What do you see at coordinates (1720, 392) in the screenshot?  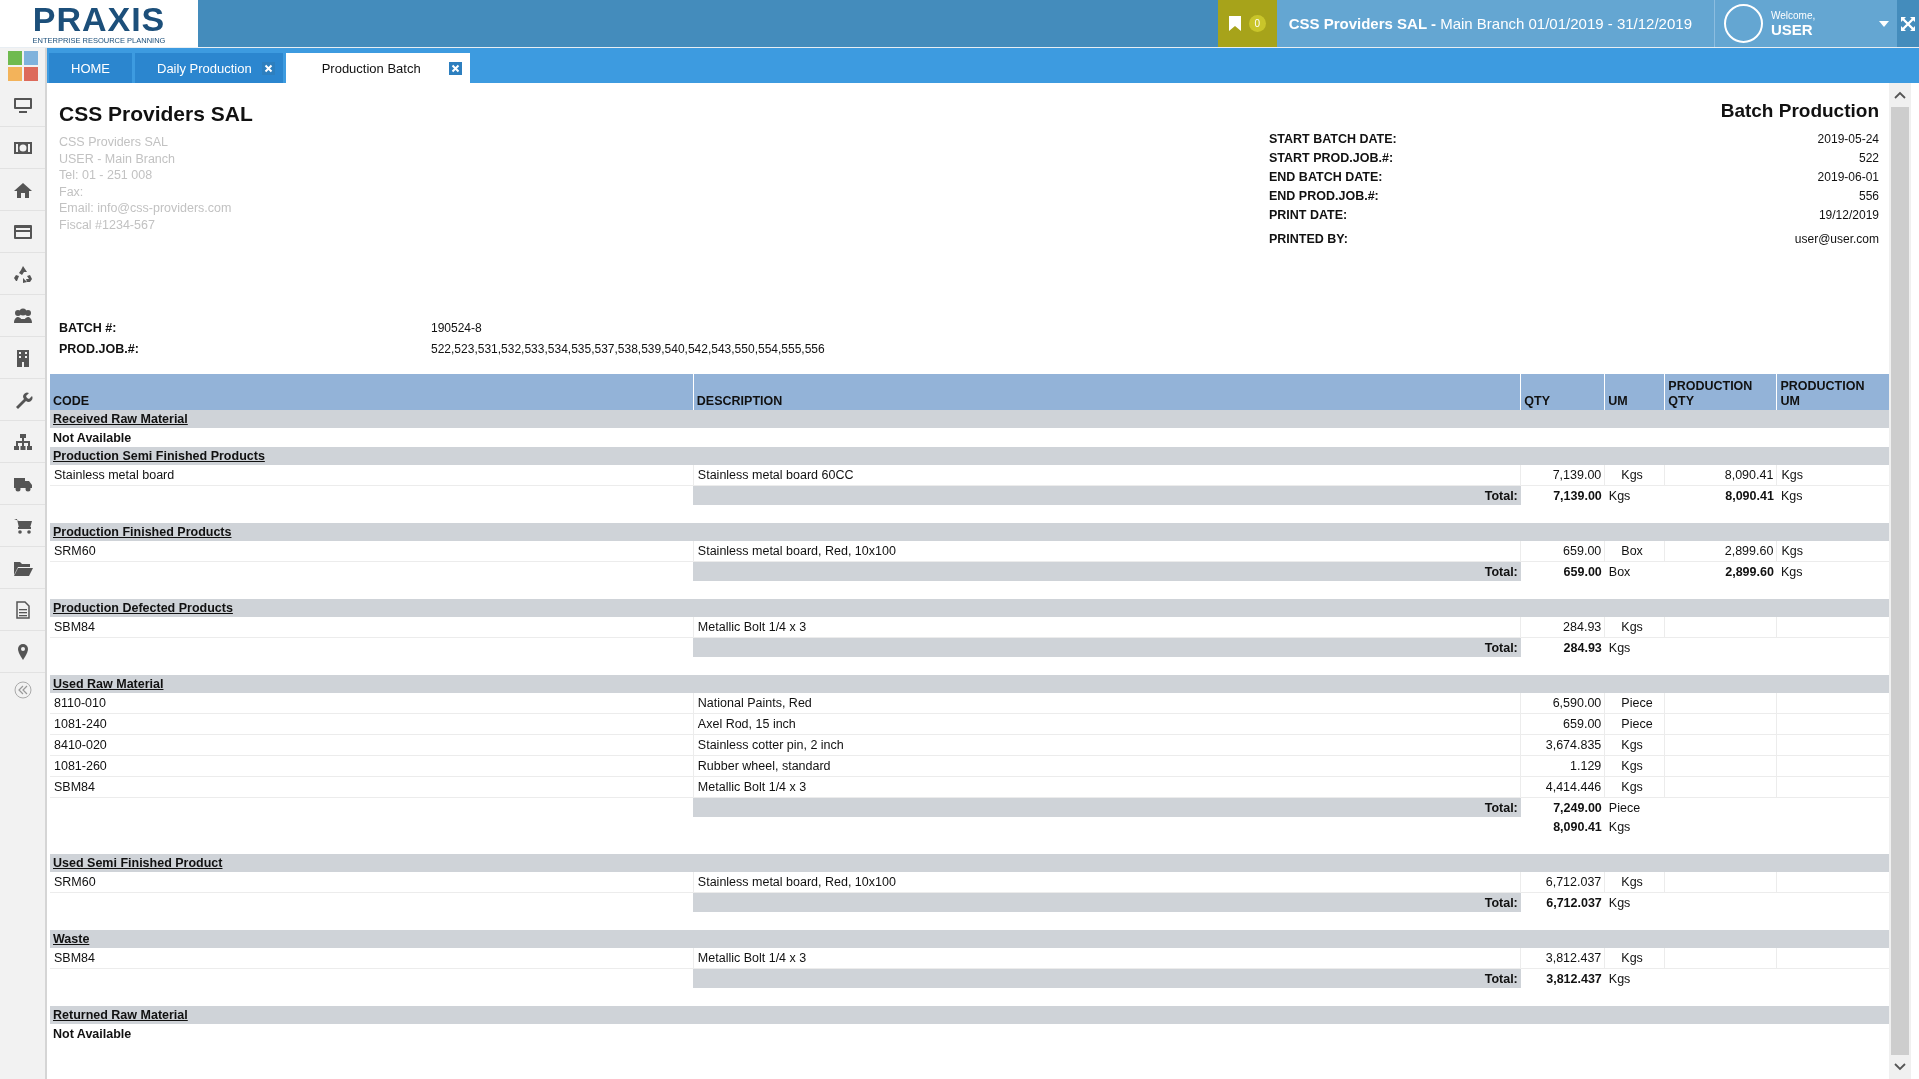 I see `column-header: PRODUCTION QTY` at bounding box center [1720, 392].